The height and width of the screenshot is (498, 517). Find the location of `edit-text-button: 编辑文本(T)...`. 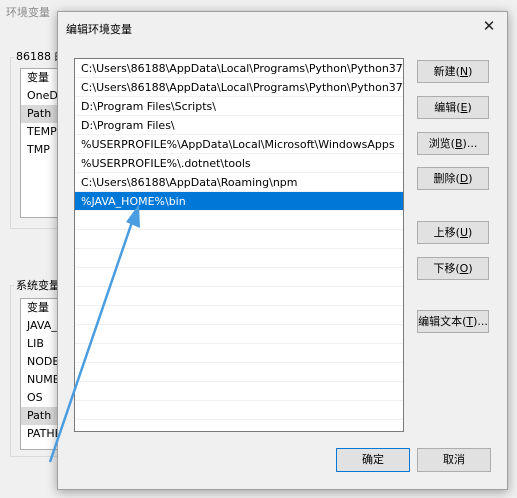

edit-text-button: 编辑文本(T)... is located at coordinates (453, 321).